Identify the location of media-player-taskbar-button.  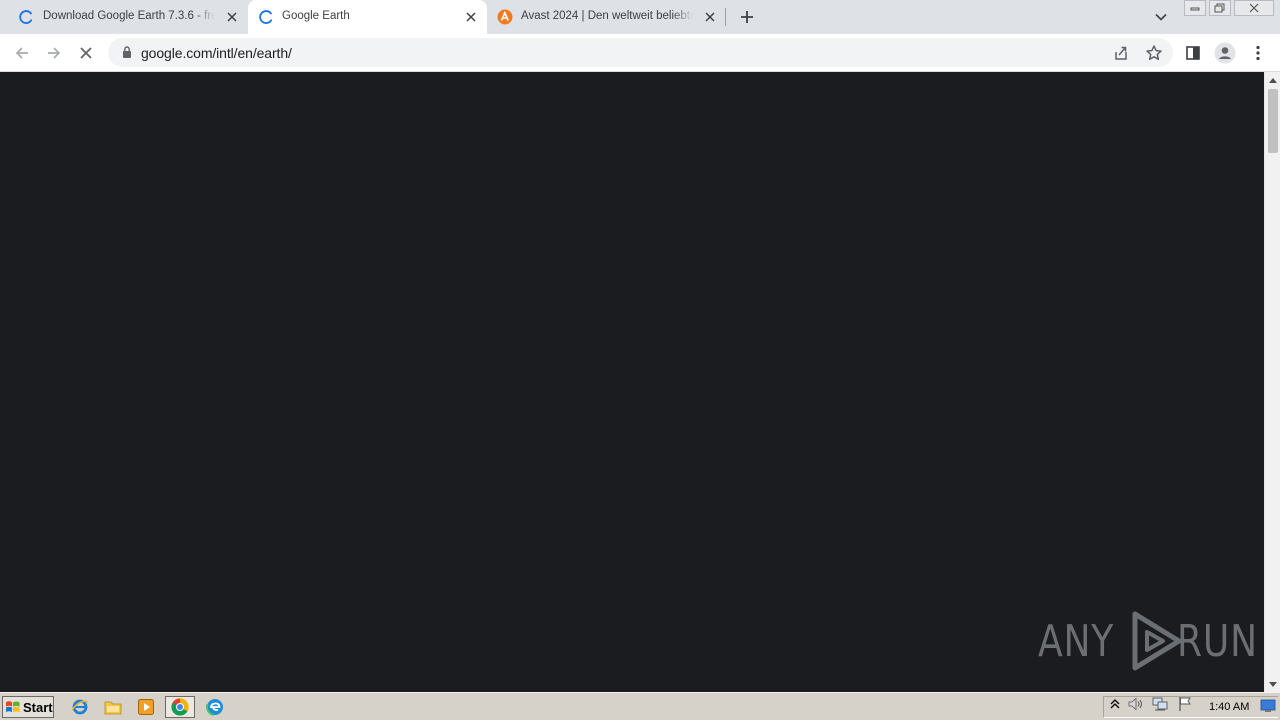
(146, 707).